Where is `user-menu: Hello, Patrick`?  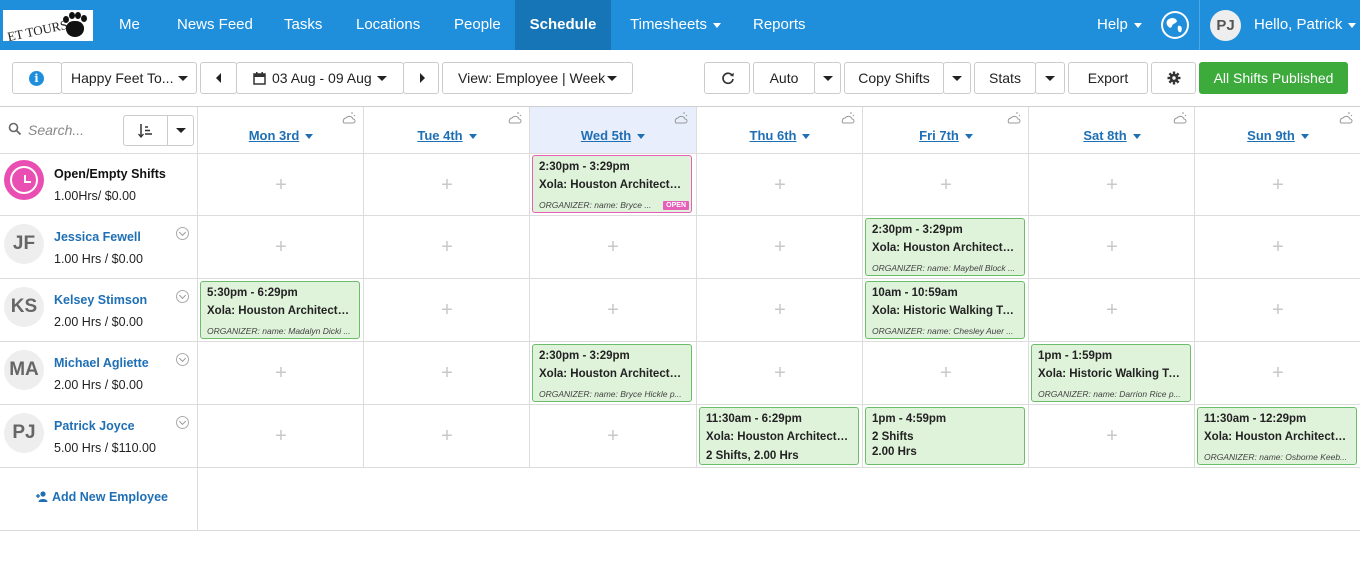
user-menu: Hello, Patrick is located at coordinates (1305, 25).